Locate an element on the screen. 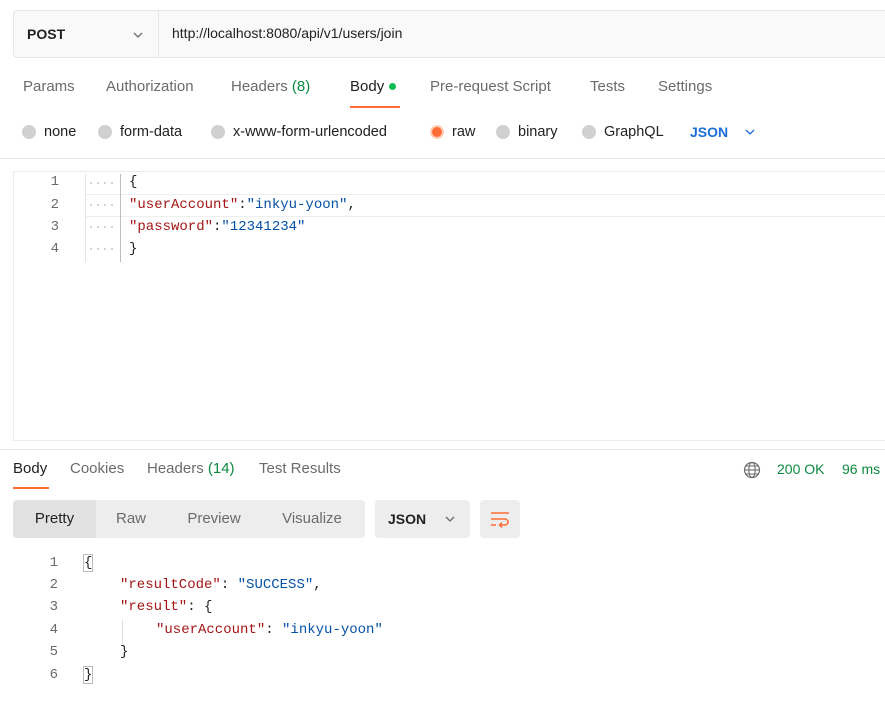 This screenshot has height=705, width=885. response-format-dropdown: JSON is located at coordinates (422, 519).